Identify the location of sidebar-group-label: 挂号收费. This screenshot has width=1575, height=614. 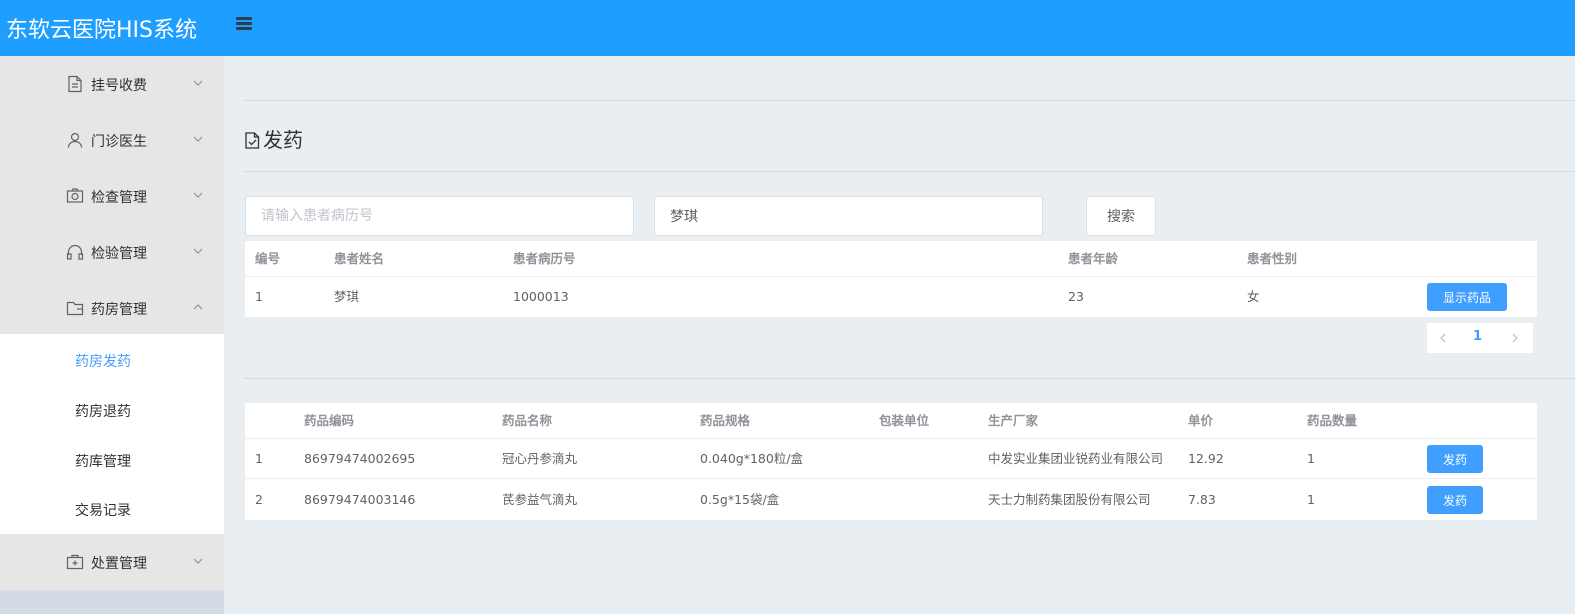
(119, 86).